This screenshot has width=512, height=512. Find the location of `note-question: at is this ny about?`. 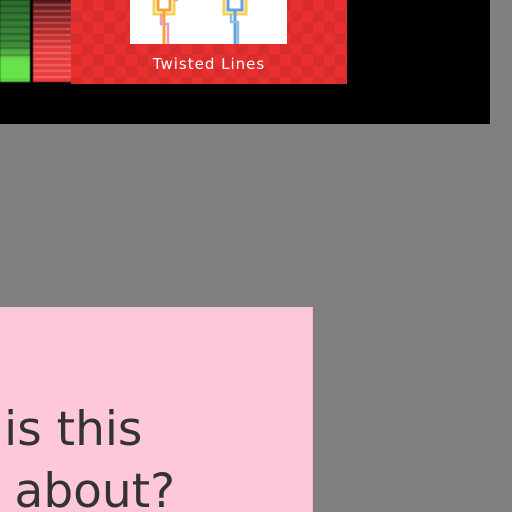

note-question: at is this ny about? is located at coordinates (161, 455).